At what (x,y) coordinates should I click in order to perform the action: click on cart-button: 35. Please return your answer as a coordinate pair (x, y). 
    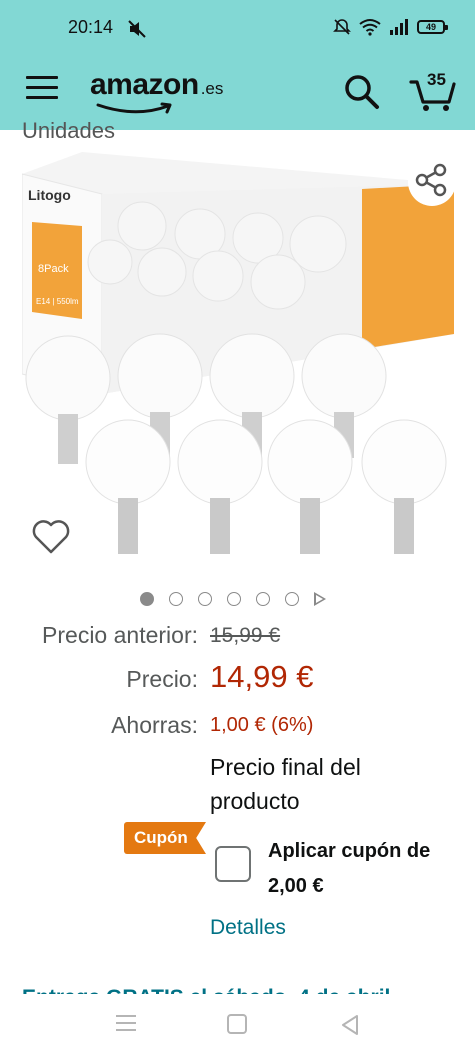
    Looking at the image, I should click on (433, 90).